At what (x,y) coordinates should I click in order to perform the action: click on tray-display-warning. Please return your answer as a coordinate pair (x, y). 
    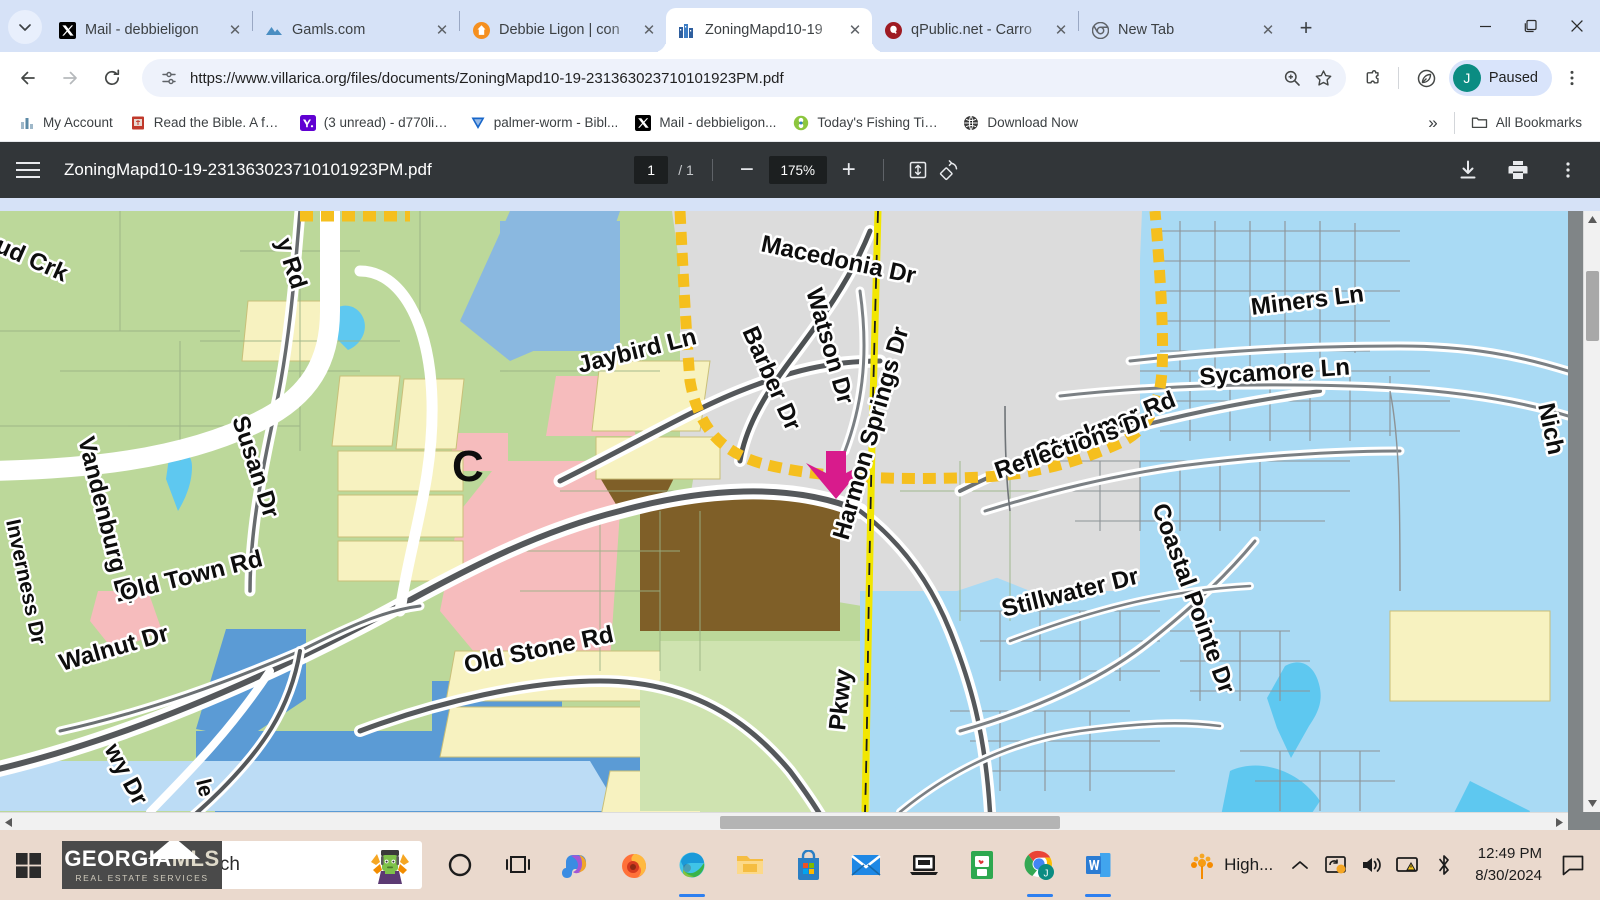
    Looking at the image, I should click on (1408, 865).